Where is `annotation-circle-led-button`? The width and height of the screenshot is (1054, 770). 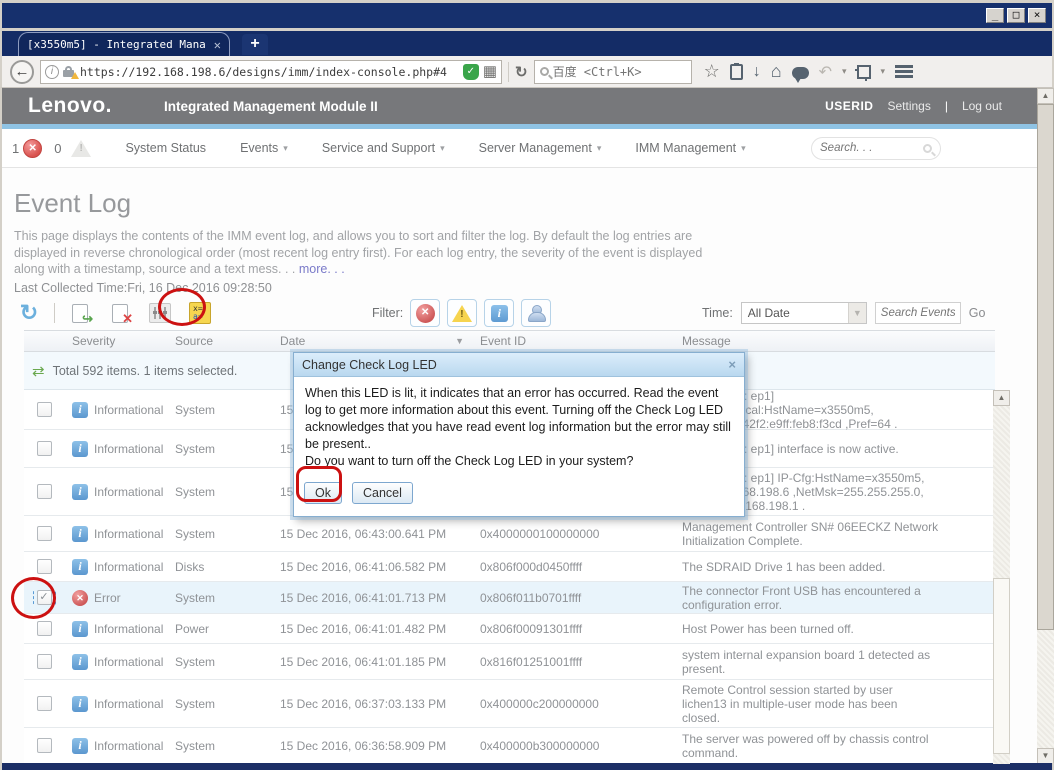 annotation-circle-led-button is located at coordinates (182, 307).